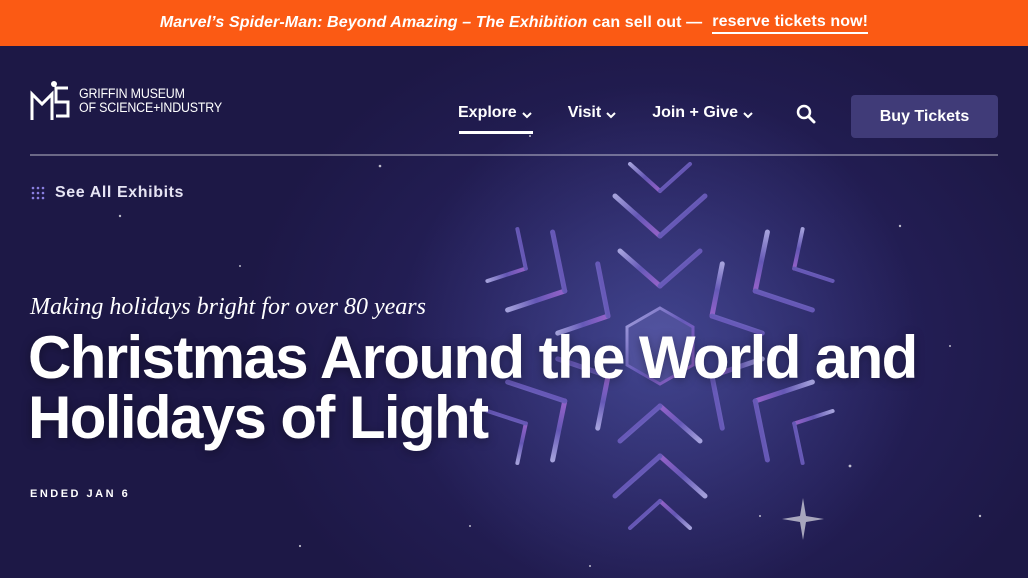  I want to click on nav-explore: Explore, so click(495, 119).